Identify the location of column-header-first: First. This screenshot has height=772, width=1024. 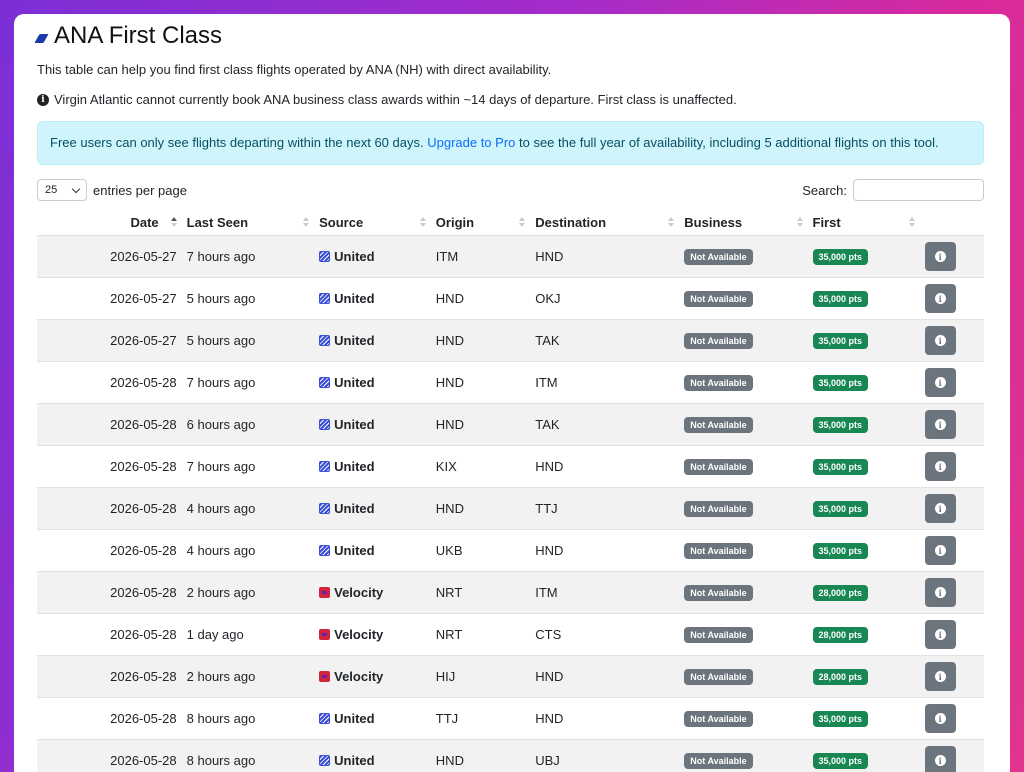
(869, 222).